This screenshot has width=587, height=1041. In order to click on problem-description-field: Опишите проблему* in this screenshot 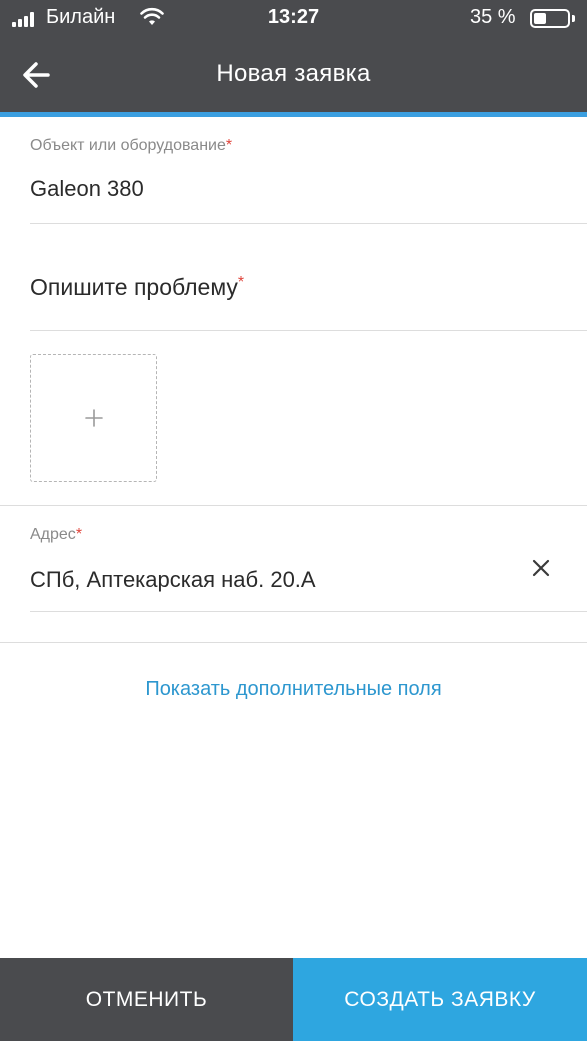, I will do `click(137, 287)`.